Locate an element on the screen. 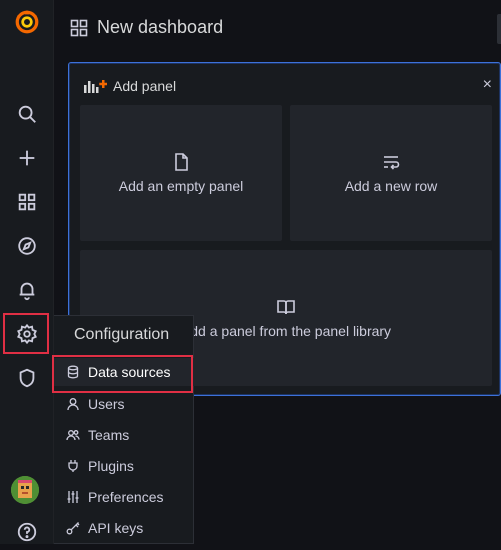  apps-icon is located at coordinates (26, 202).